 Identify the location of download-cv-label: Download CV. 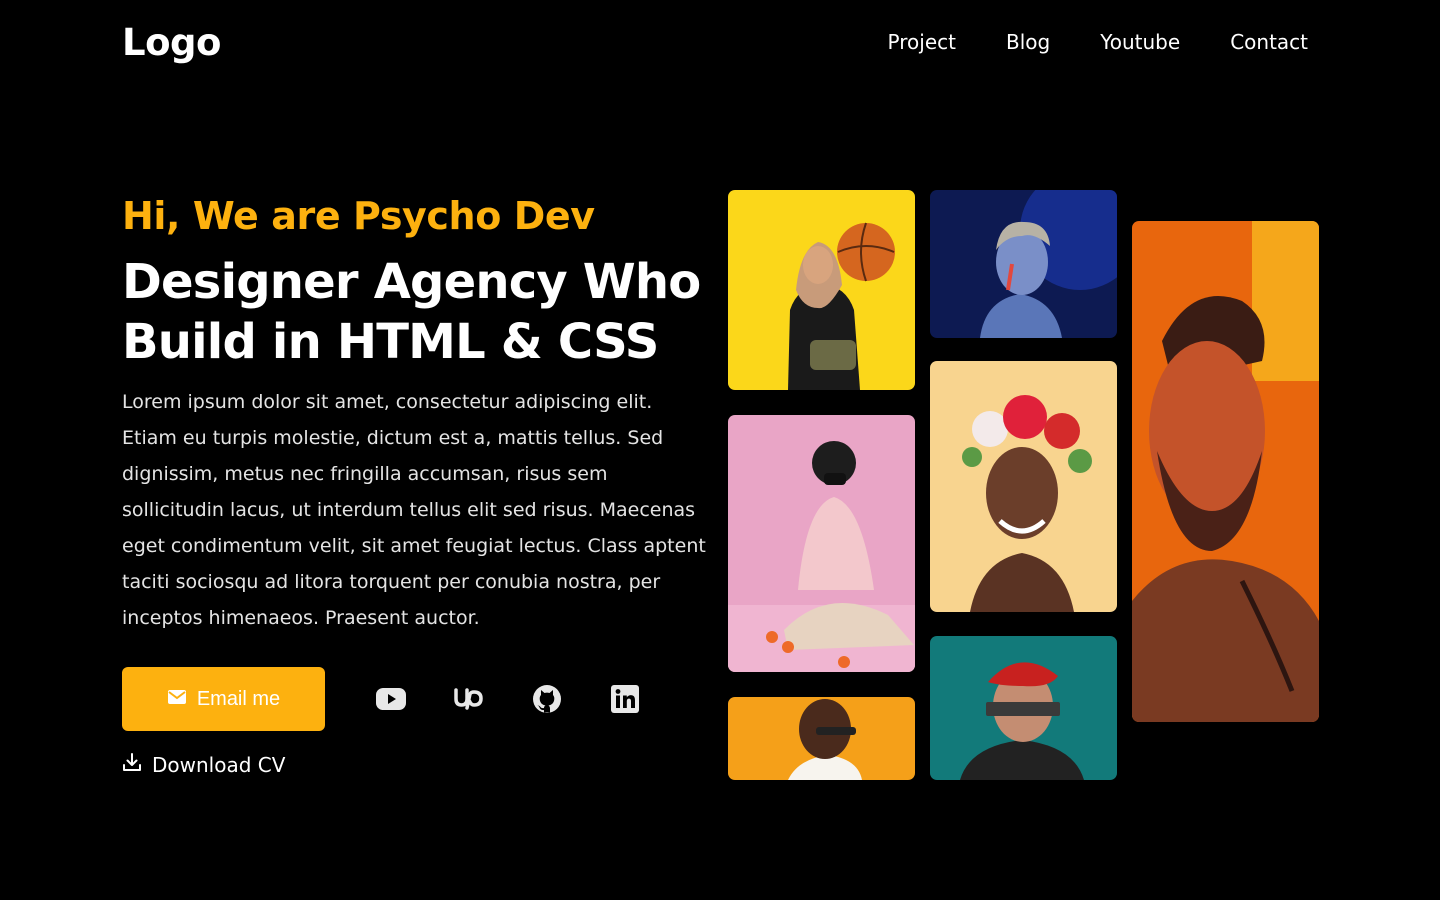
(219, 764).